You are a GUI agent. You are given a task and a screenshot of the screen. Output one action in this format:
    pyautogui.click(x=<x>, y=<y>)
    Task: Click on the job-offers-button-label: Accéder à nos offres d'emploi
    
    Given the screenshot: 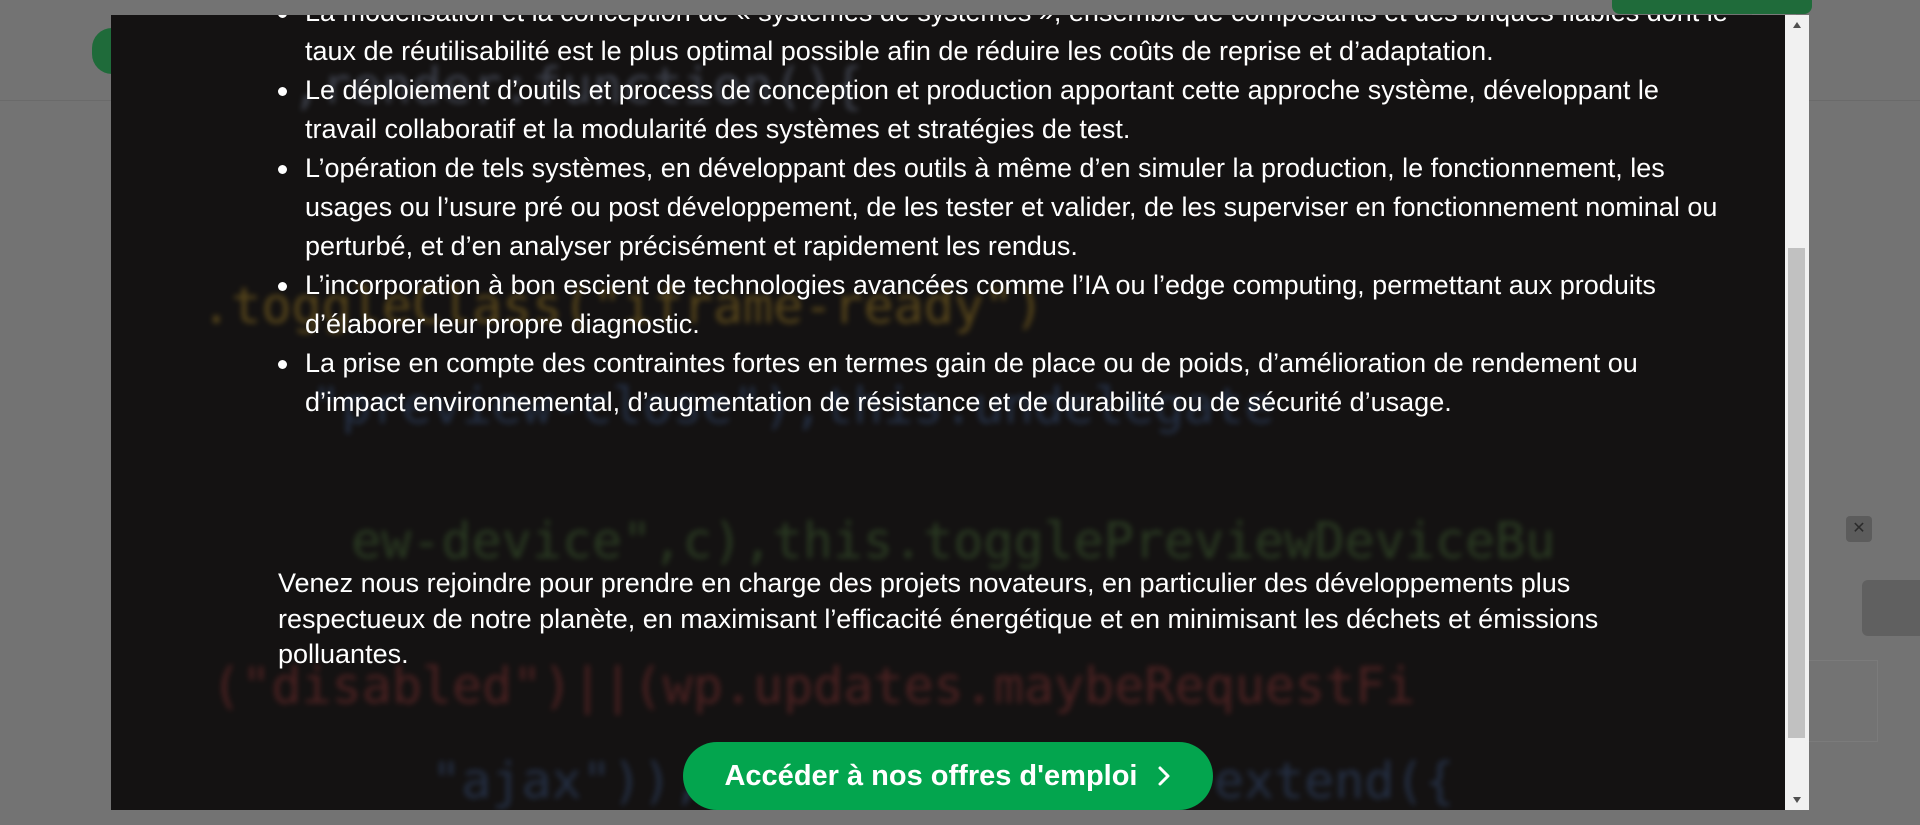 What is the action you would take?
    pyautogui.click(x=931, y=775)
    